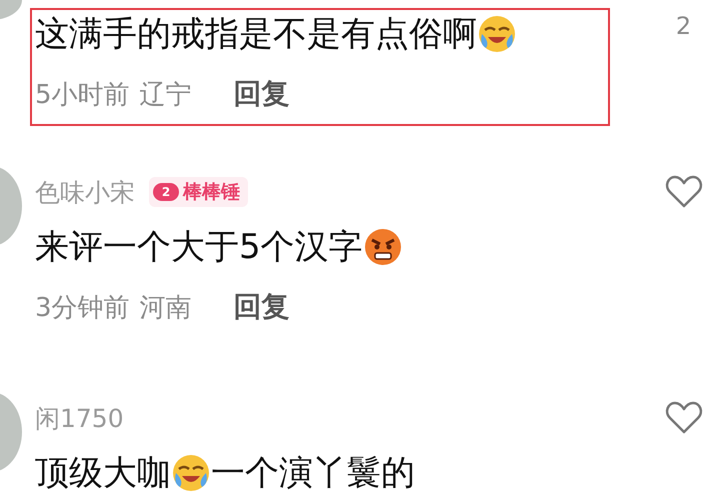  I want to click on badge-level: 2, so click(166, 192).